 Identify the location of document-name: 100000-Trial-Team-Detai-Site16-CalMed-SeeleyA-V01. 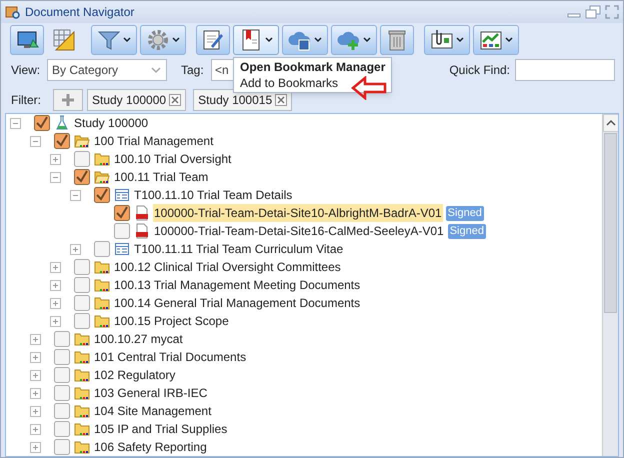
(299, 231).